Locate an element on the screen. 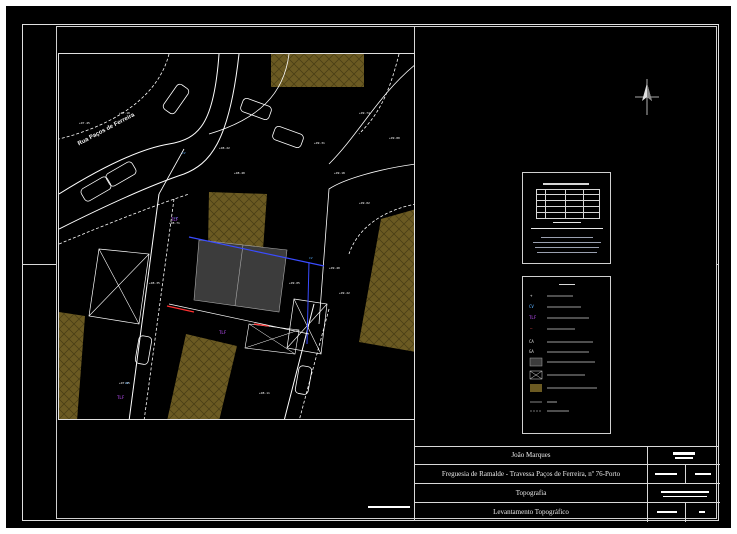 The height and width of the screenshot is (534, 737). svg-text: +98.22 is located at coordinates (224, 148).